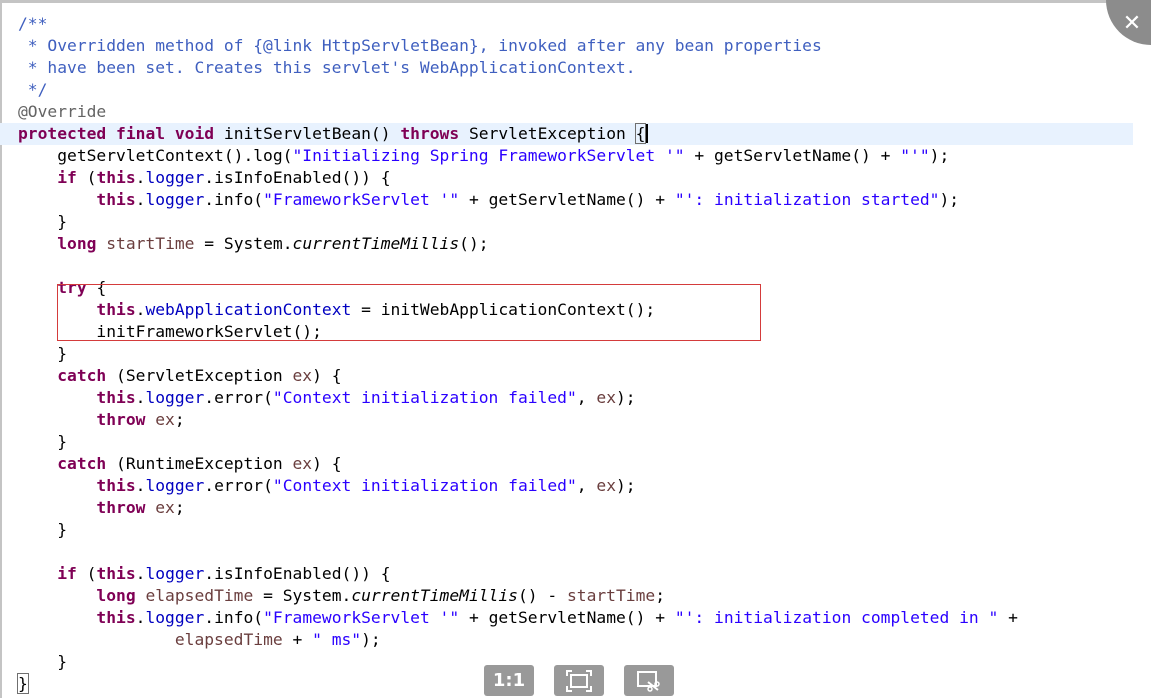  What do you see at coordinates (228, 639) in the screenshot?
I see `code-token: elapsedTime` at bounding box center [228, 639].